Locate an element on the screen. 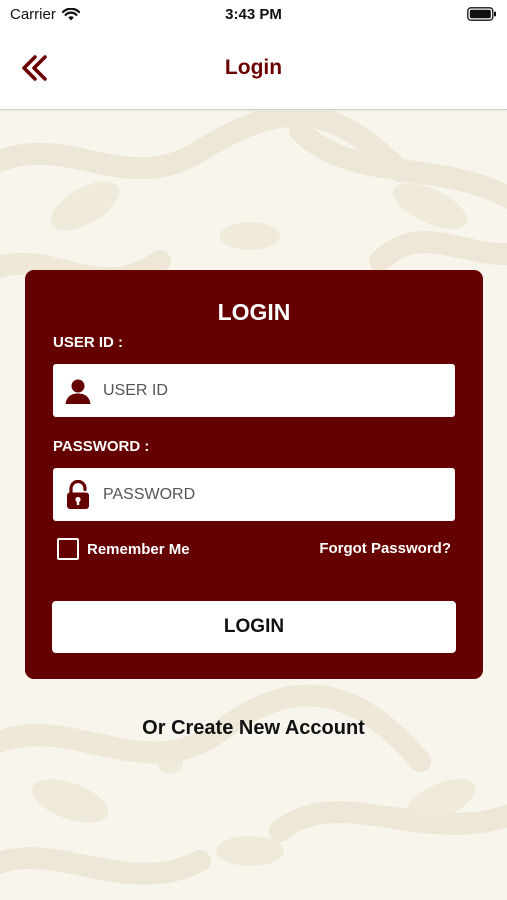  login-button: LOGIN is located at coordinates (254, 627).